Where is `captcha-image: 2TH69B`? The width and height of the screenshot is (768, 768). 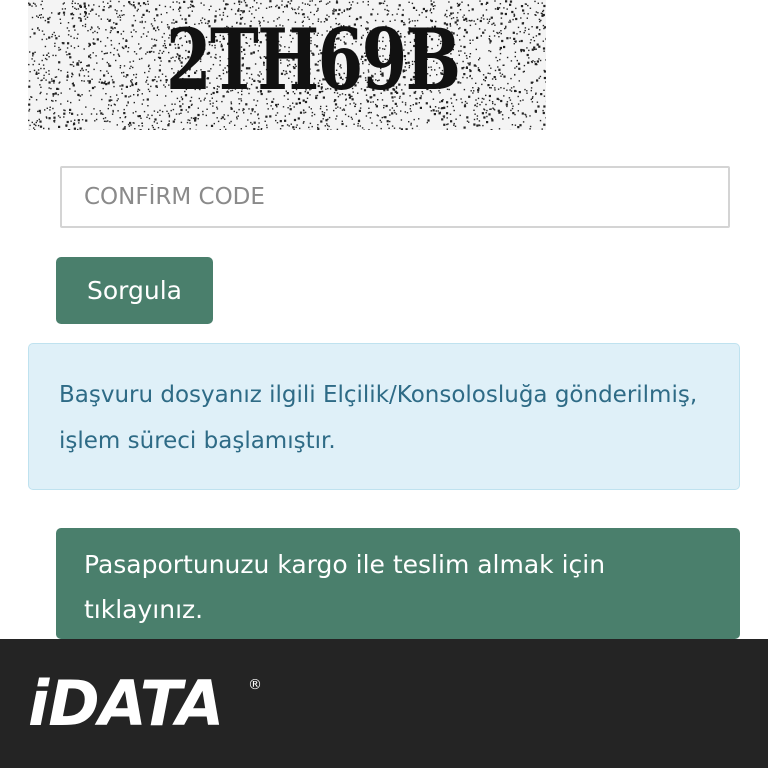
captcha-image: 2TH69B is located at coordinates (287, 65).